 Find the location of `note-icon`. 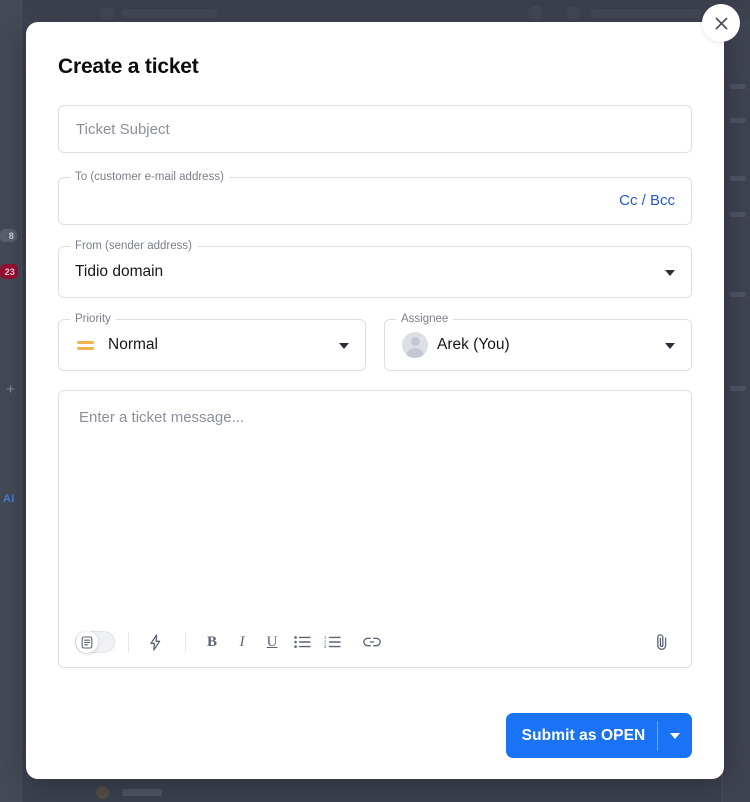

note-icon is located at coordinates (87, 642).